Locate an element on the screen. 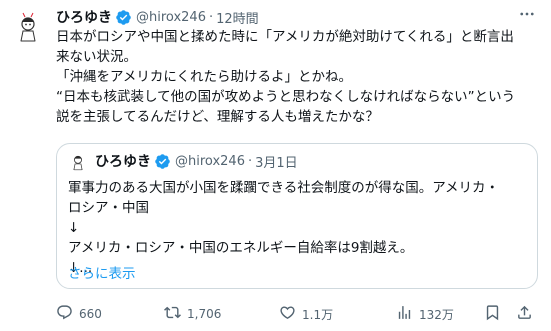 The height and width of the screenshot is (331, 551). quoted-text-line: ↓ is located at coordinates (74, 228).